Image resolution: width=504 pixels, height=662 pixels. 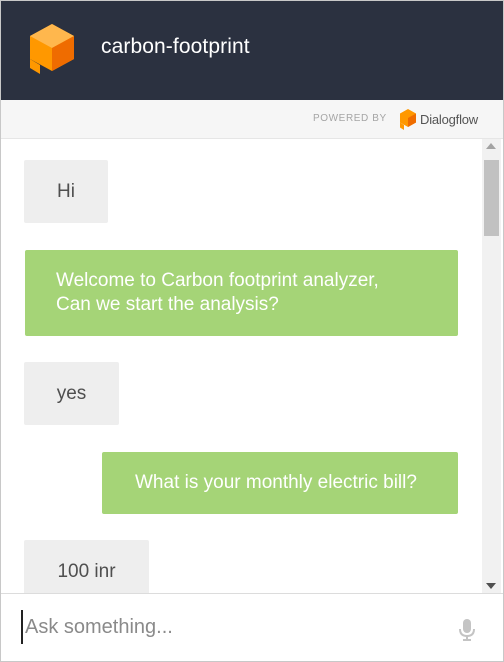 I want to click on dialogflow-logo-icon, so click(x=408, y=119).